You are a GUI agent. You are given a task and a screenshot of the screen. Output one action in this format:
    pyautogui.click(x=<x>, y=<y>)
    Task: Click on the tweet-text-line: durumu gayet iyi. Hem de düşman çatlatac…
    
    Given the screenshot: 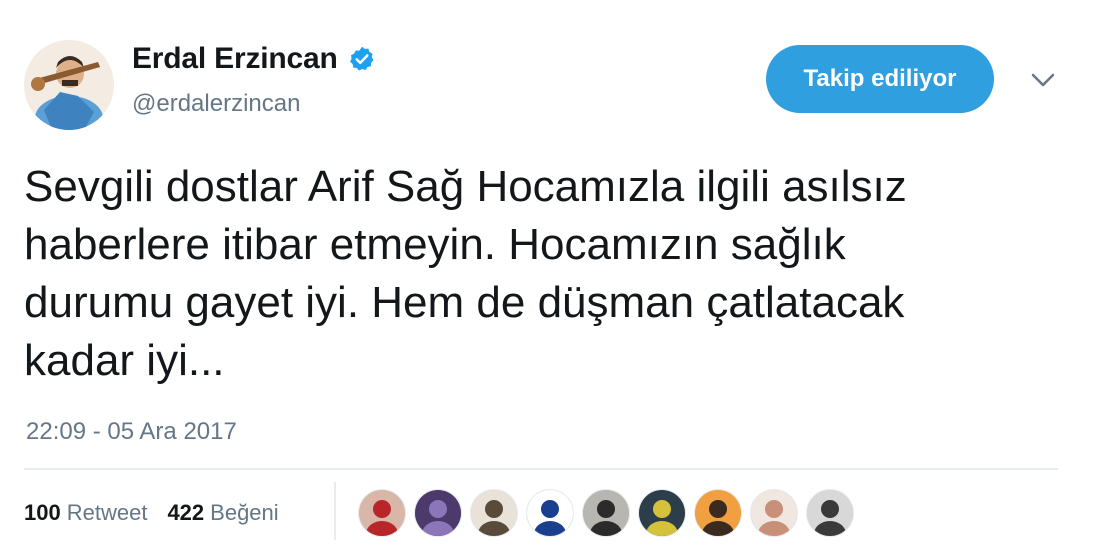 What is the action you would take?
    pyautogui.click(x=464, y=302)
    